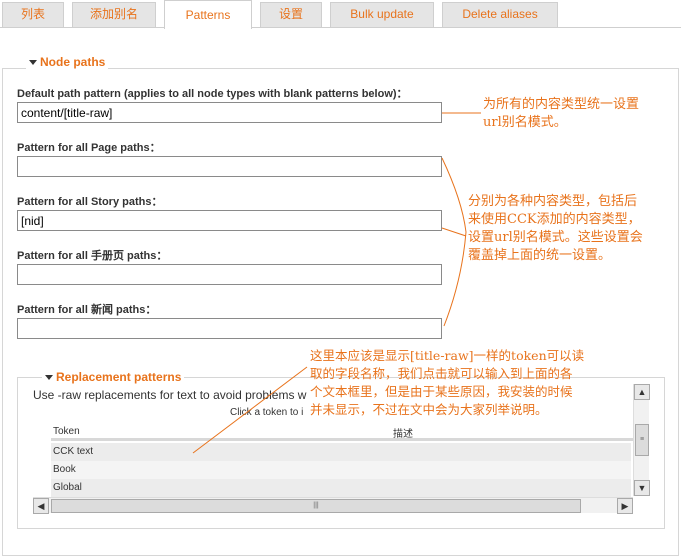 Image resolution: width=681 pixels, height=558 pixels. I want to click on replacement-patterns-legend: Replacement patterns, so click(113, 377).